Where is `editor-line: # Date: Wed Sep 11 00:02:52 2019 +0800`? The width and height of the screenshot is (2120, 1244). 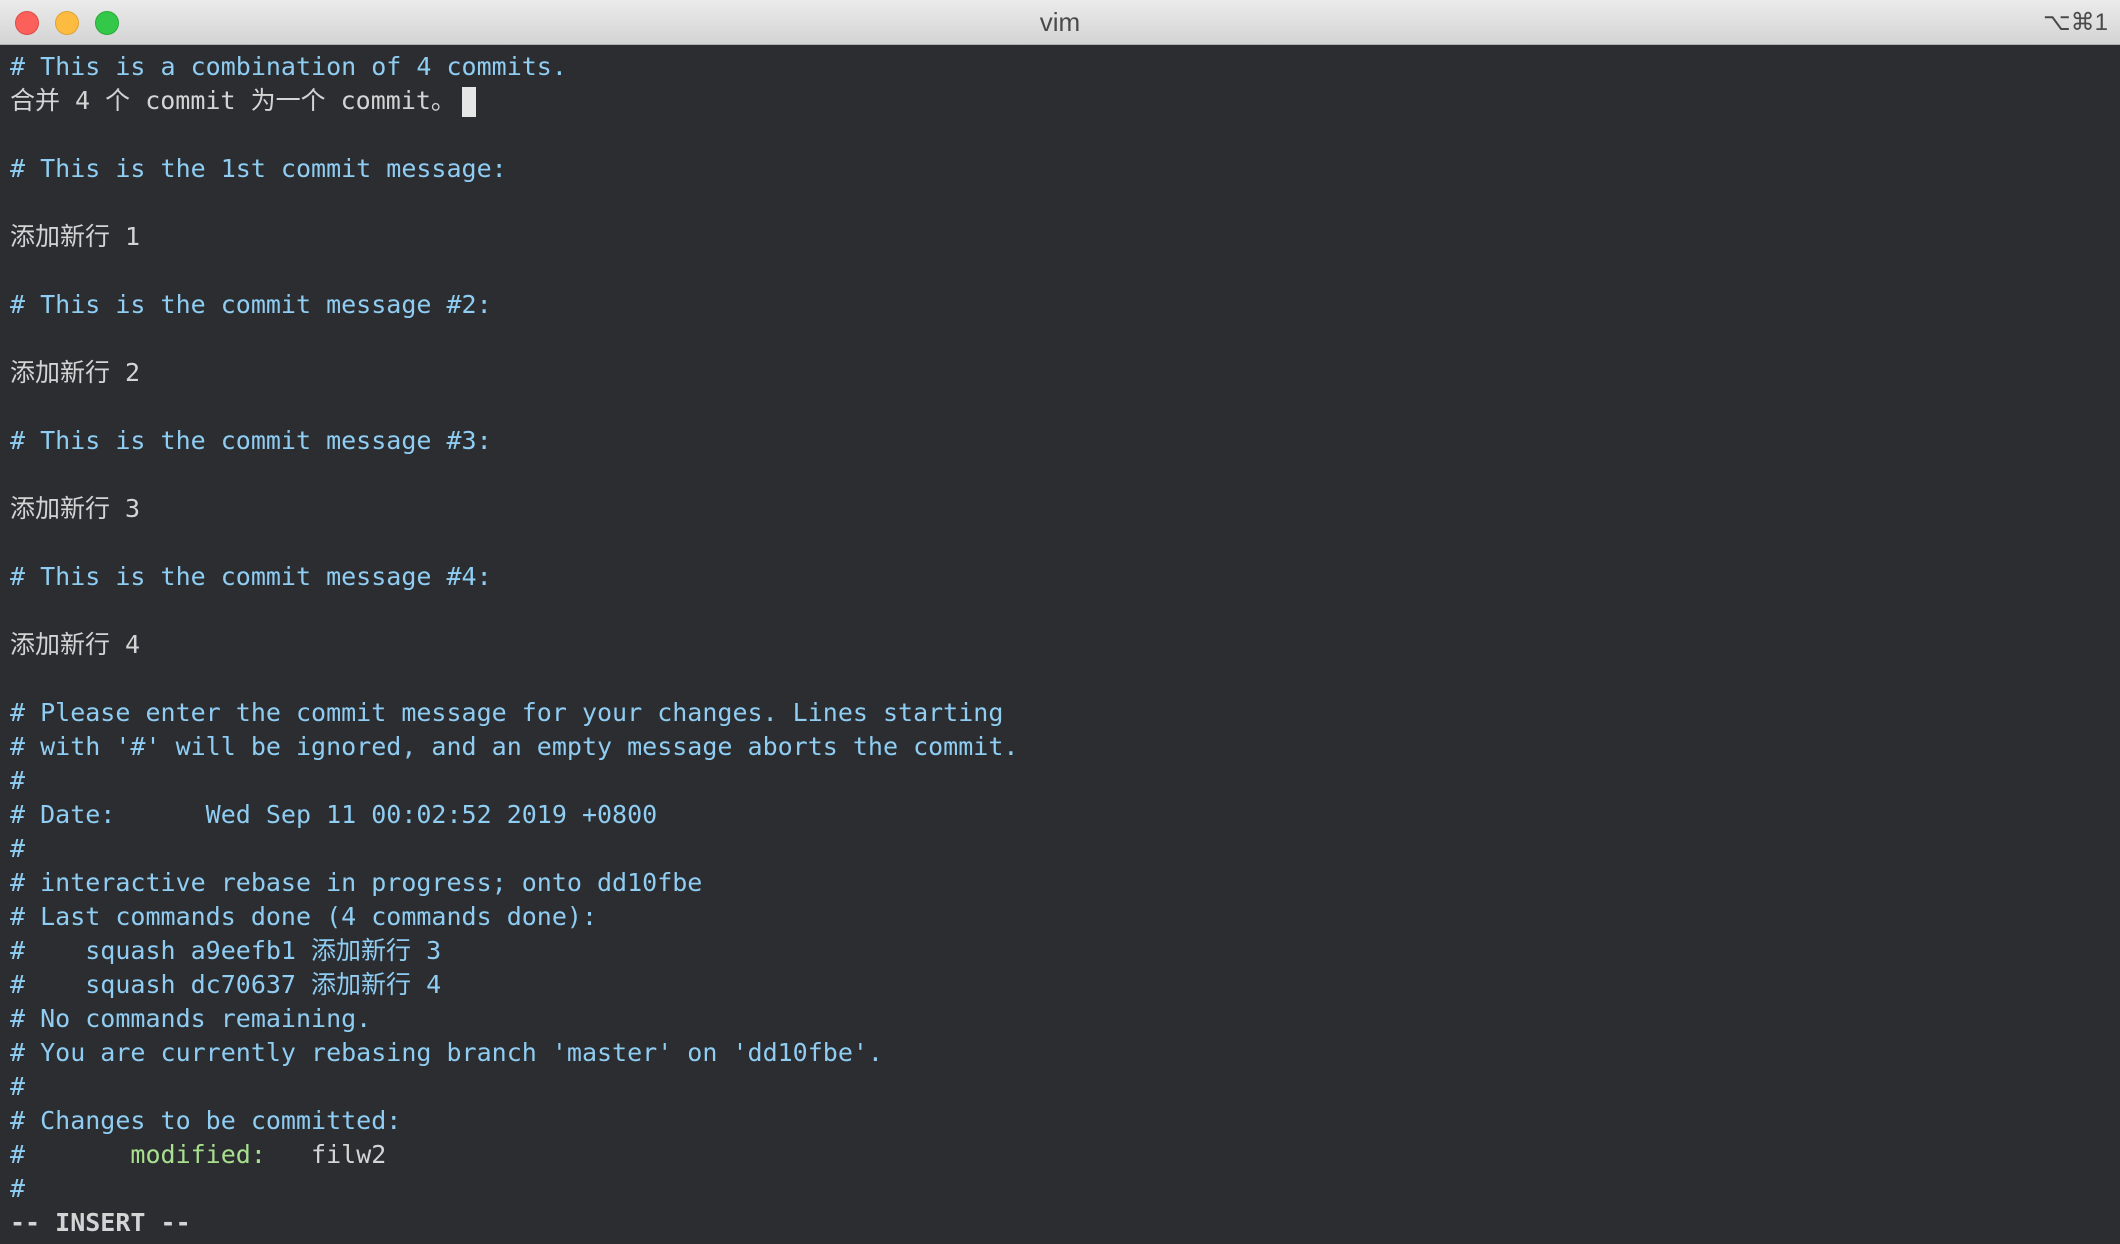 editor-line: # Date: Wed Sep 11 00:02:52 2019 +0800 is located at coordinates (334, 814).